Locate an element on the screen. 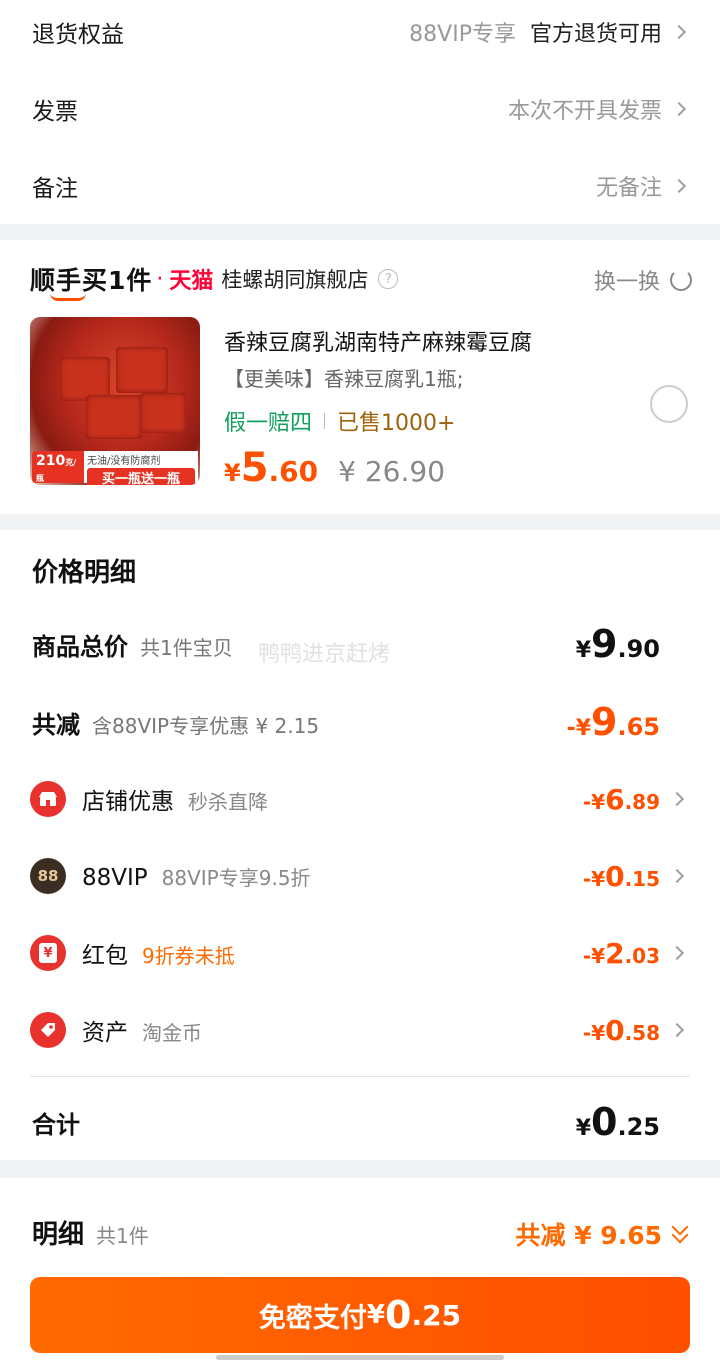 The image size is (720, 1364). total-discount-row: 共减 含88VIP专享优惠 ¥ 2.15 -¥ 9.65 is located at coordinates (360, 722).